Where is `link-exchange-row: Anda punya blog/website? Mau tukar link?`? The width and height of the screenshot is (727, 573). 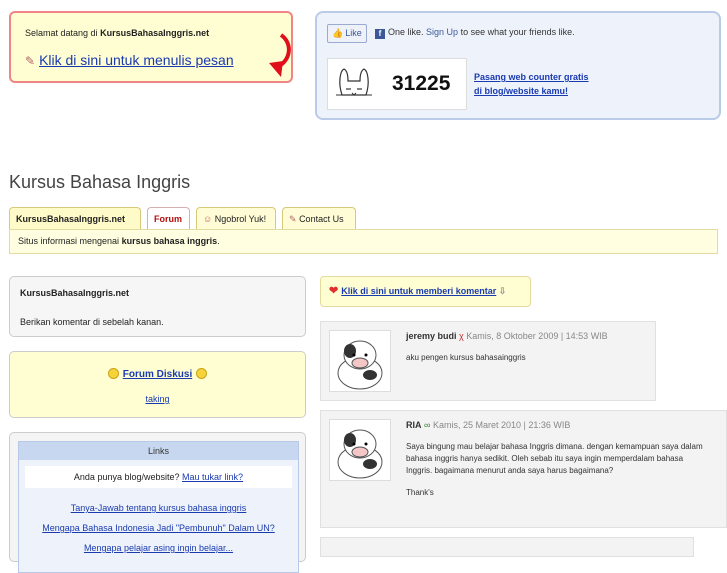
link-exchange-row: Anda punya blog/website? Mau tukar link? is located at coordinates (158, 477).